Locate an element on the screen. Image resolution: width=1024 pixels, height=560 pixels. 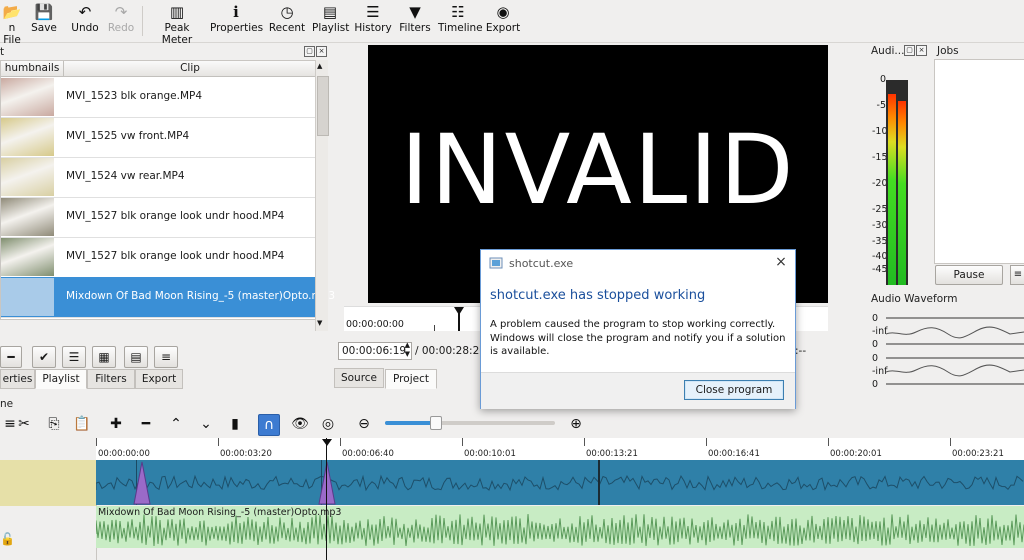
audio-waveform-graph is located at coordinates (955, 351).